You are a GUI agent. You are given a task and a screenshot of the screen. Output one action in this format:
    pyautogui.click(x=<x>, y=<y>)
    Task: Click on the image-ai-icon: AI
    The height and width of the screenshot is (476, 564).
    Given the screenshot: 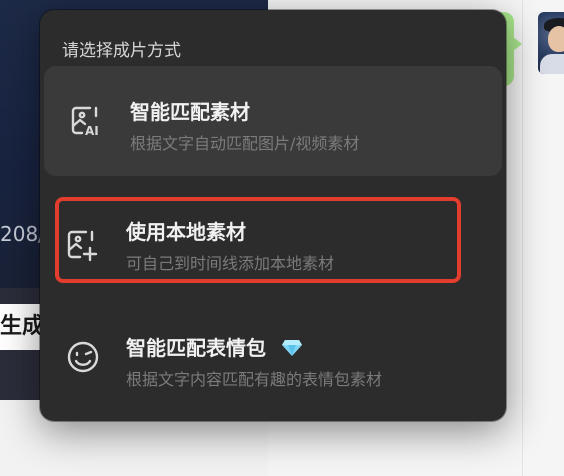 What is the action you would take?
    pyautogui.click(x=87, y=121)
    